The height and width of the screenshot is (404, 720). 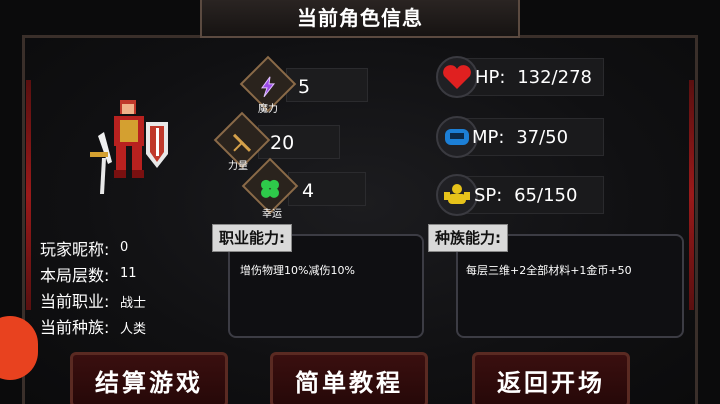 I want to click on hero-sprite, so click(x=129, y=147).